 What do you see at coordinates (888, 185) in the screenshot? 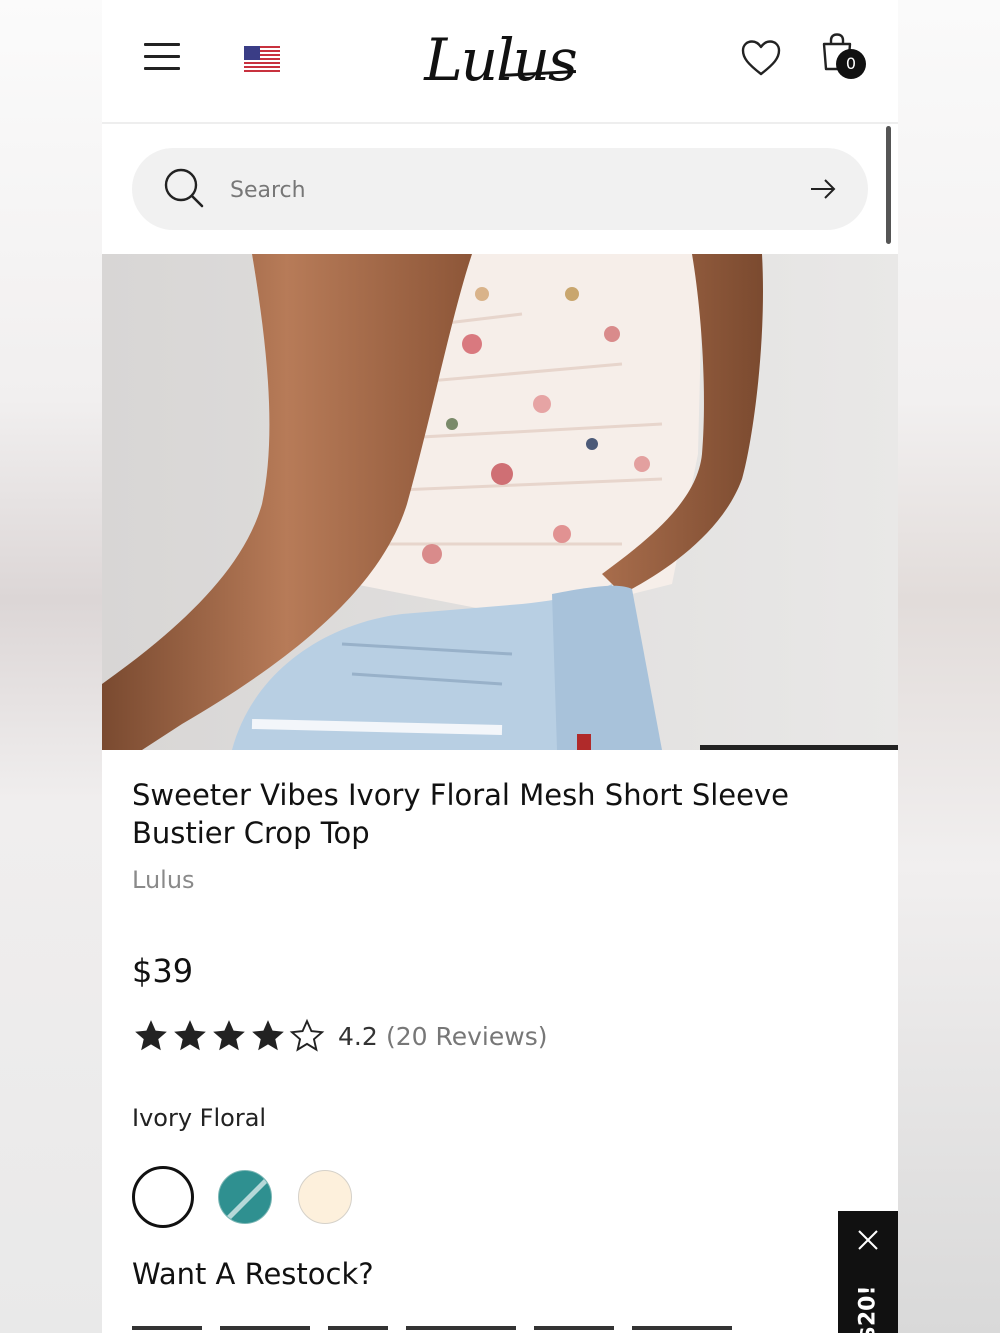
I see `scrollbar` at bounding box center [888, 185].